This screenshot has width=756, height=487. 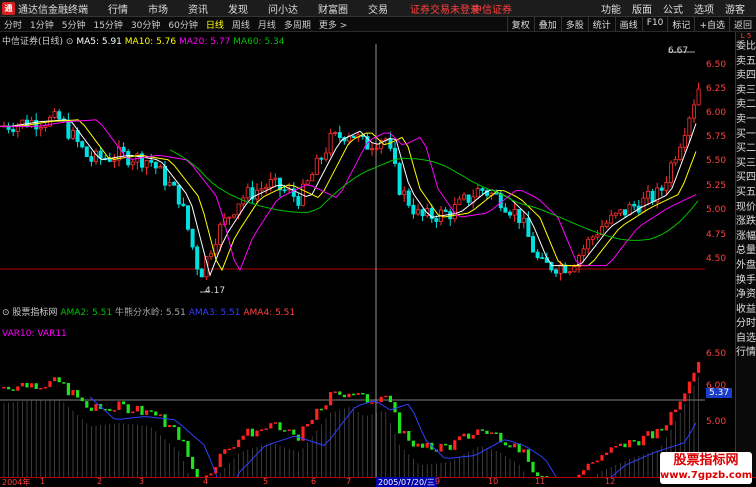 I want to click on period-tab: 多周期, so click(x=297, y=24).